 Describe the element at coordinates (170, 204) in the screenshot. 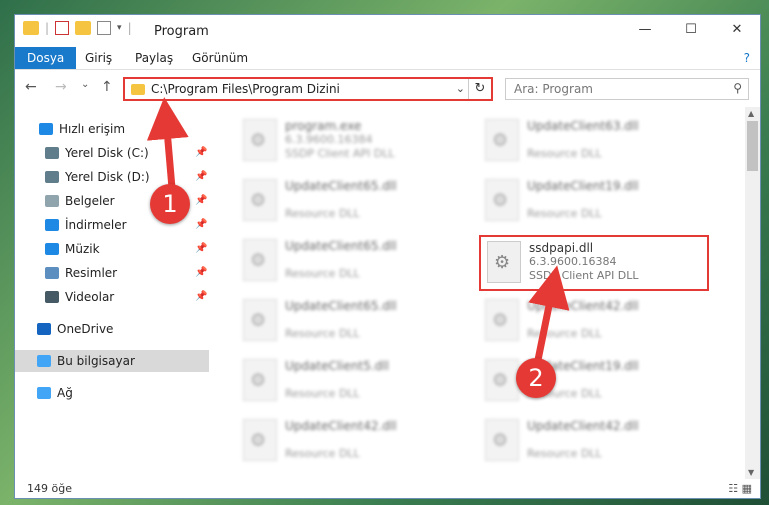

I see `annotation-badge-1: 1` at that location.